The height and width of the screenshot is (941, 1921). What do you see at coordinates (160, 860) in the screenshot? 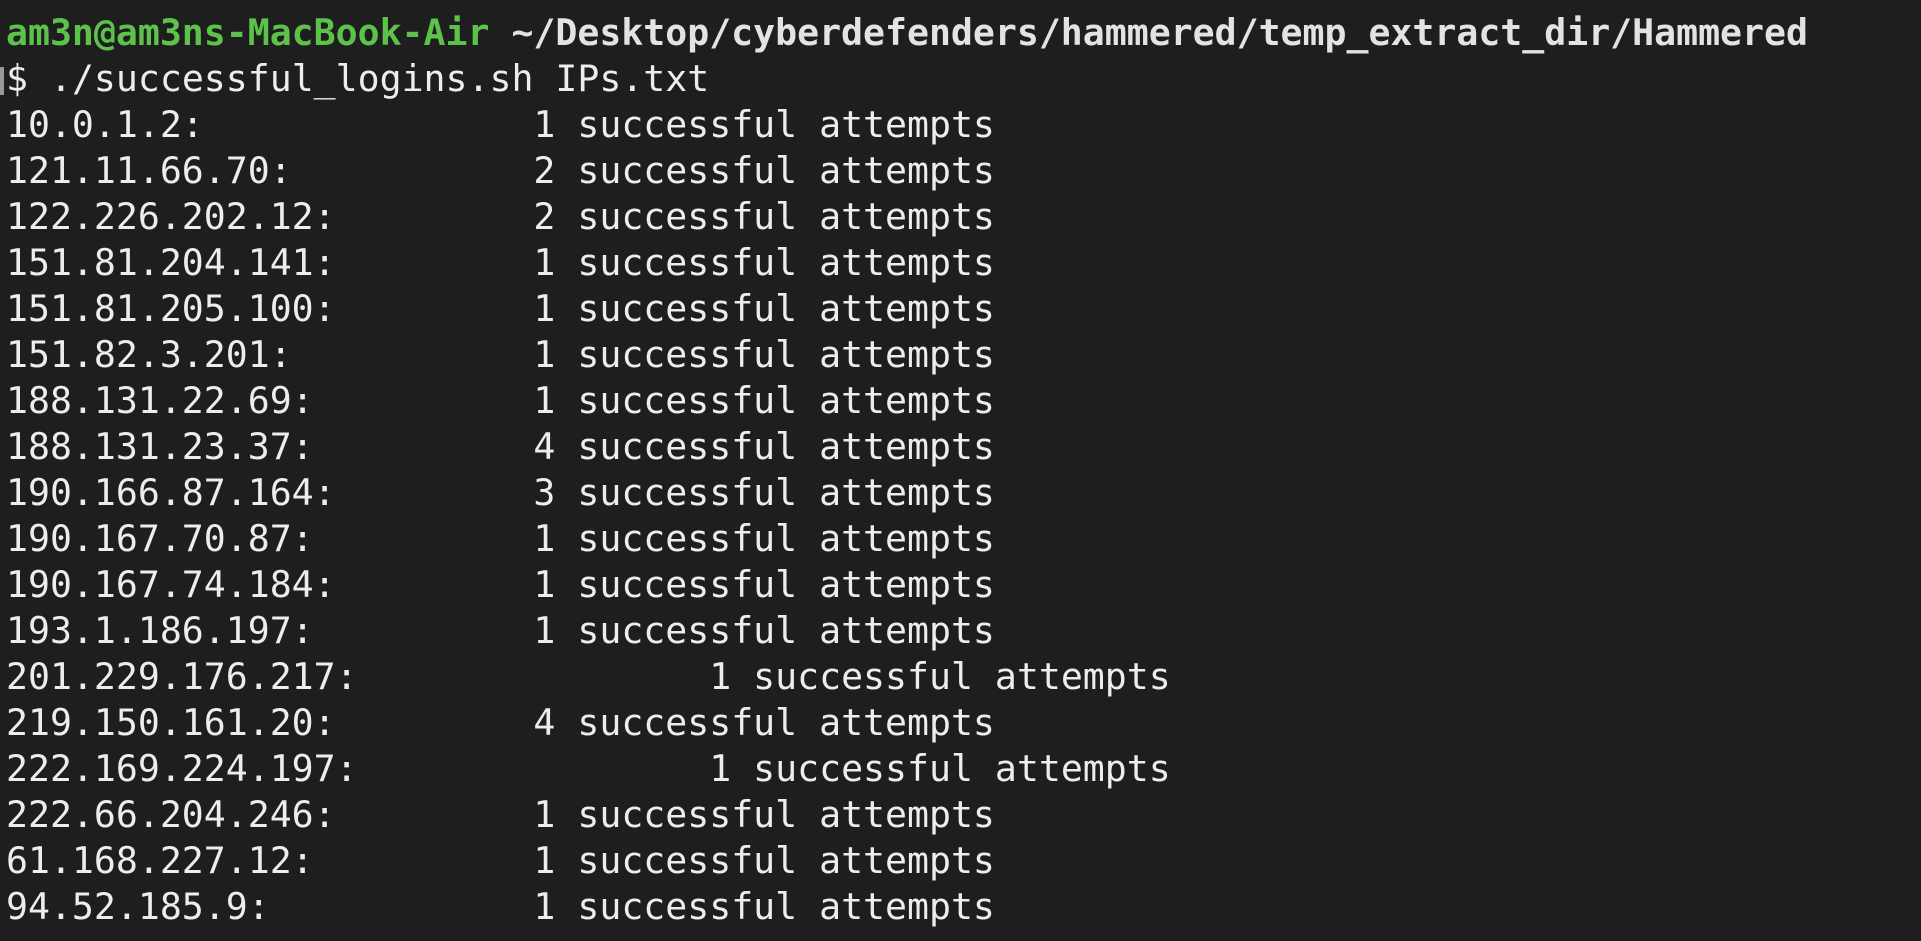
I see `ip-address: 61.168.227.12:` at bounding box center [160, 860].